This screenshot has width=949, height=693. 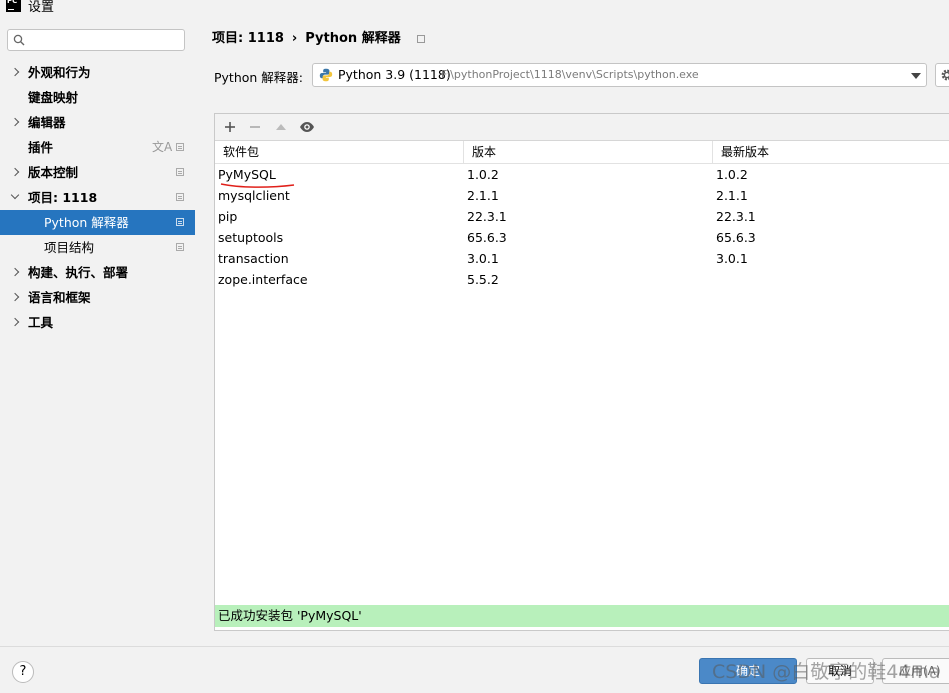 What do you see at coordinates (86, 222) in the screenshot?
I see `sidebar-item-label: Python 解释器` at bounding box center [86, 222].